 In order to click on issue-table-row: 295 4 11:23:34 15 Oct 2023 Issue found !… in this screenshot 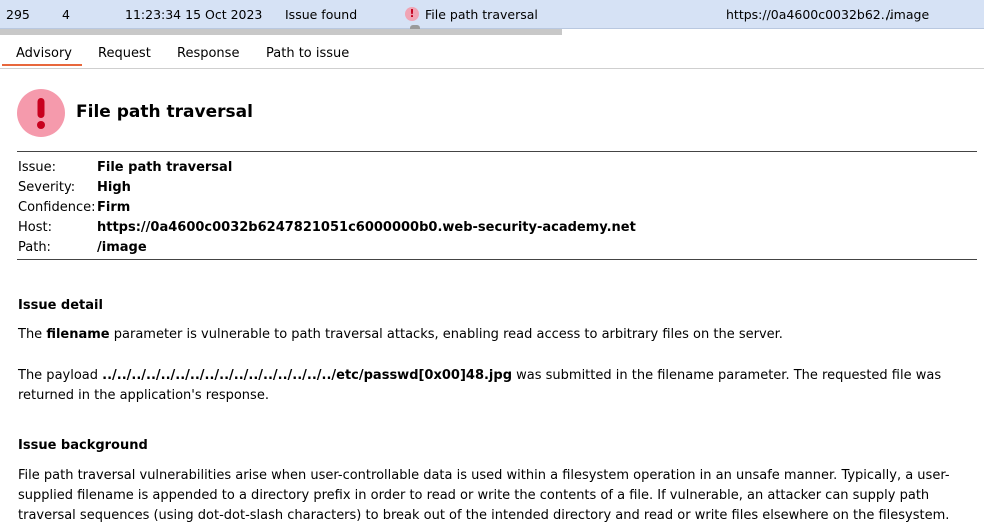, I will do `click(492, 14)`.